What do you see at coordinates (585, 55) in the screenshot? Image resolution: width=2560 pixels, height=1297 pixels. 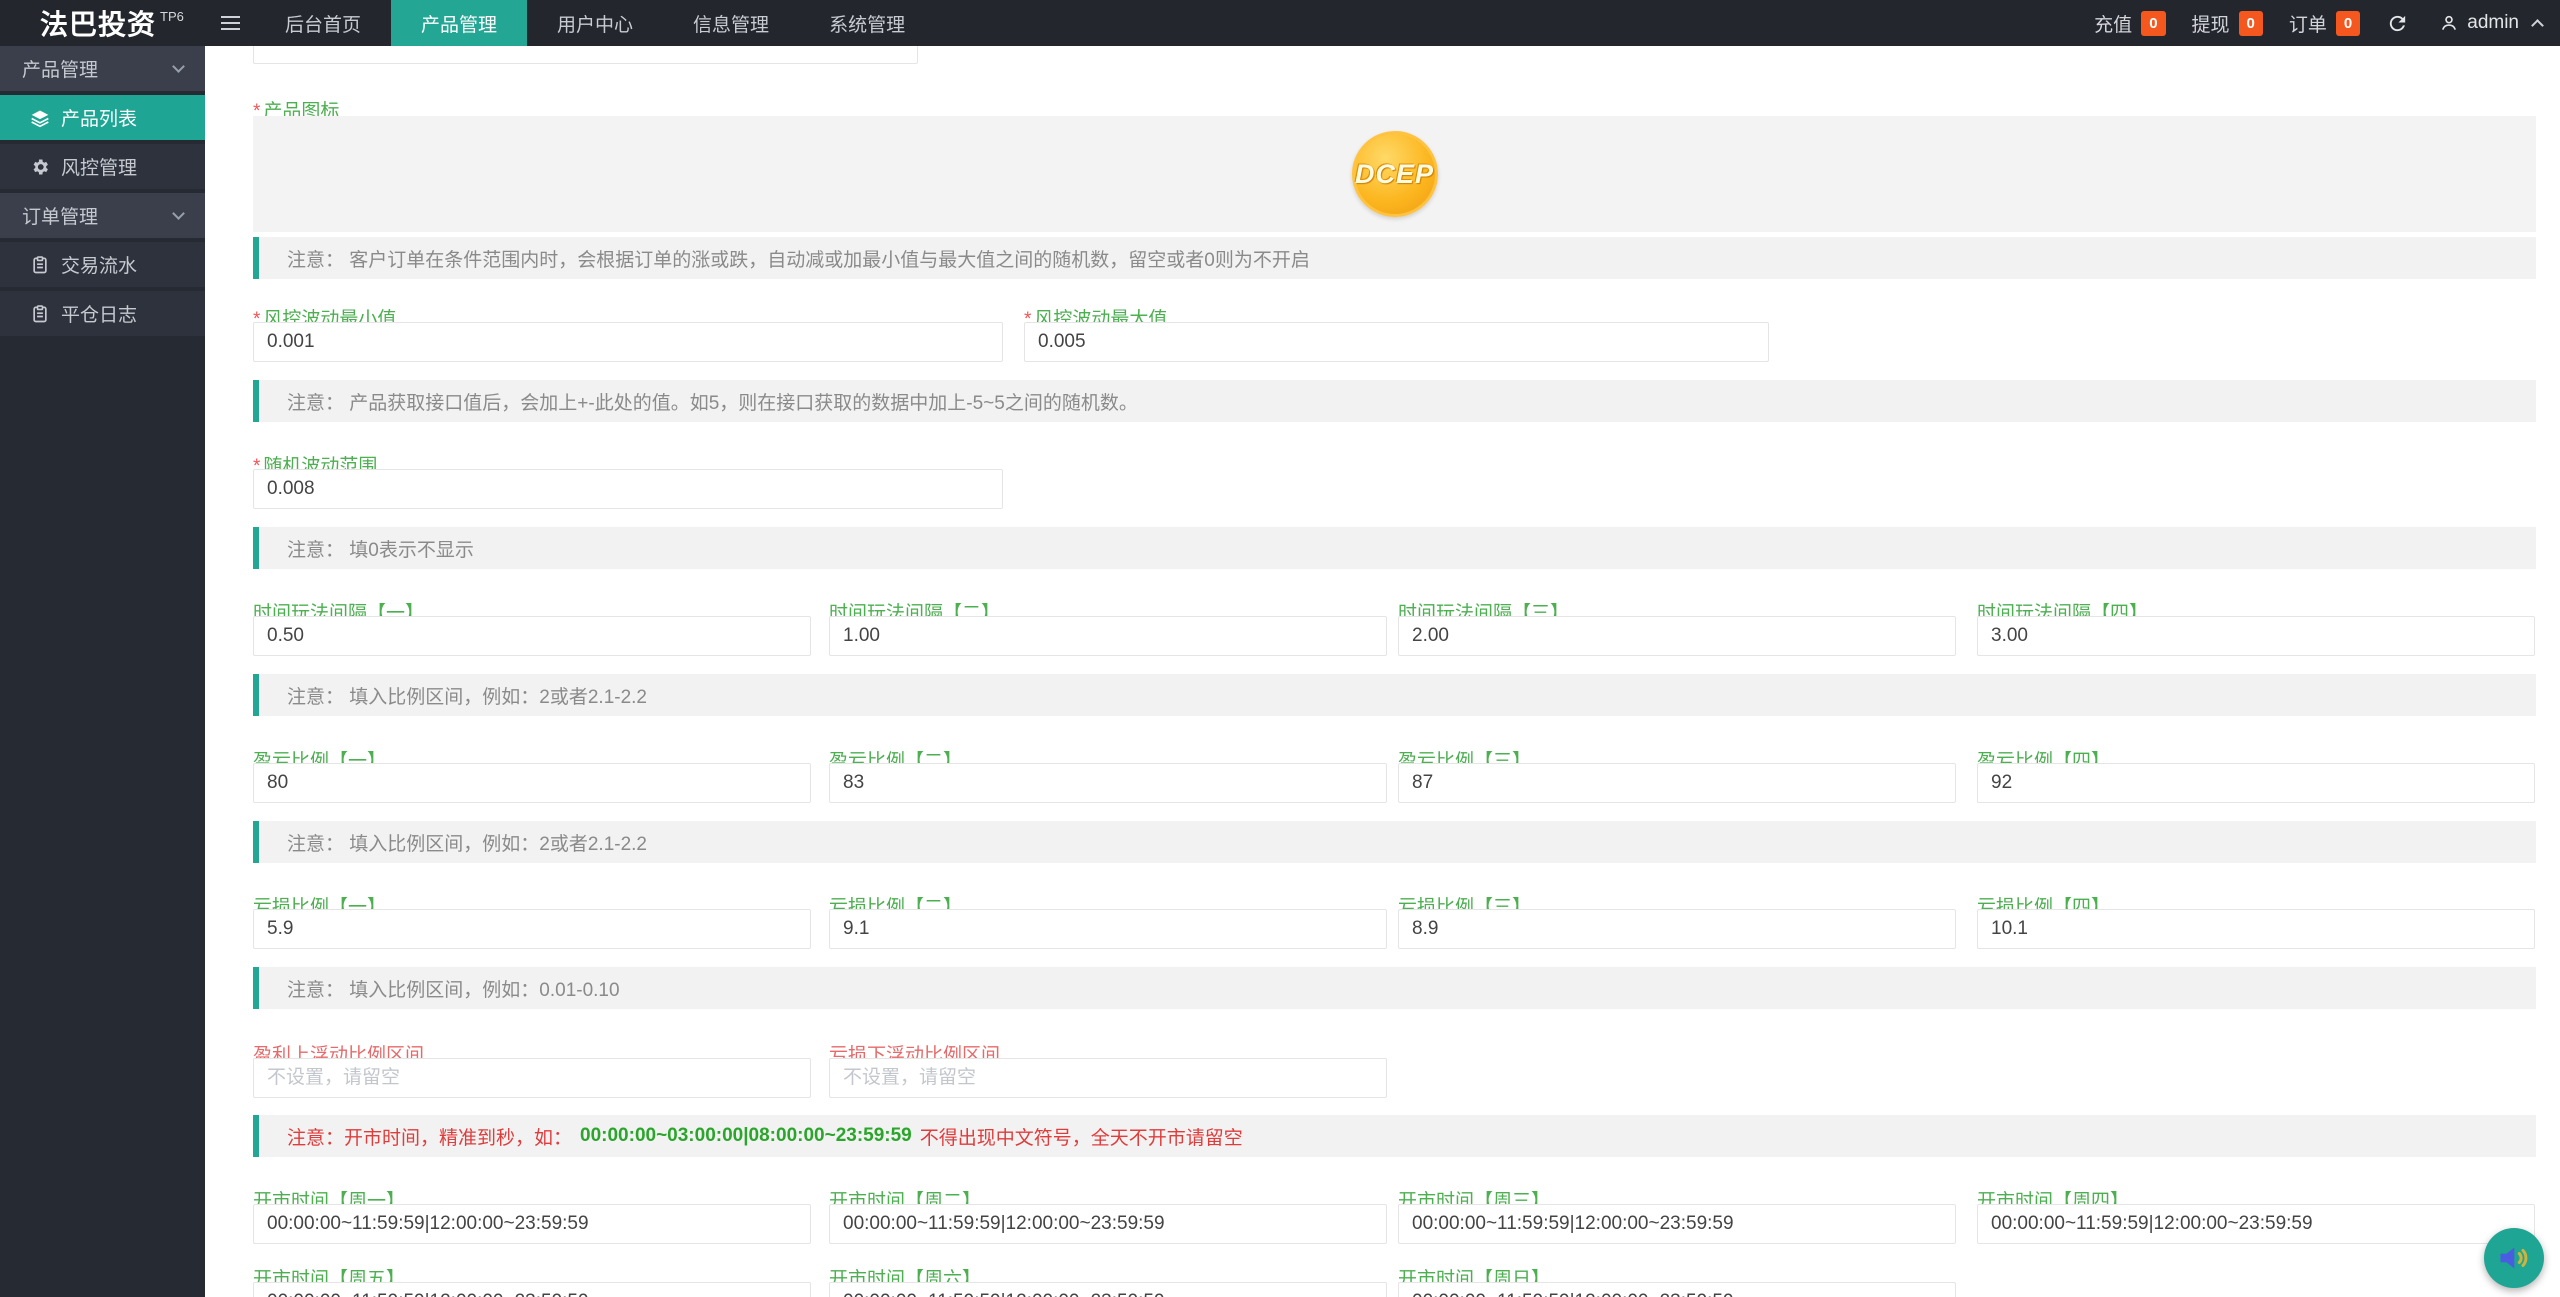 I see `truncated-top-input` at bounding box center [585, 55].